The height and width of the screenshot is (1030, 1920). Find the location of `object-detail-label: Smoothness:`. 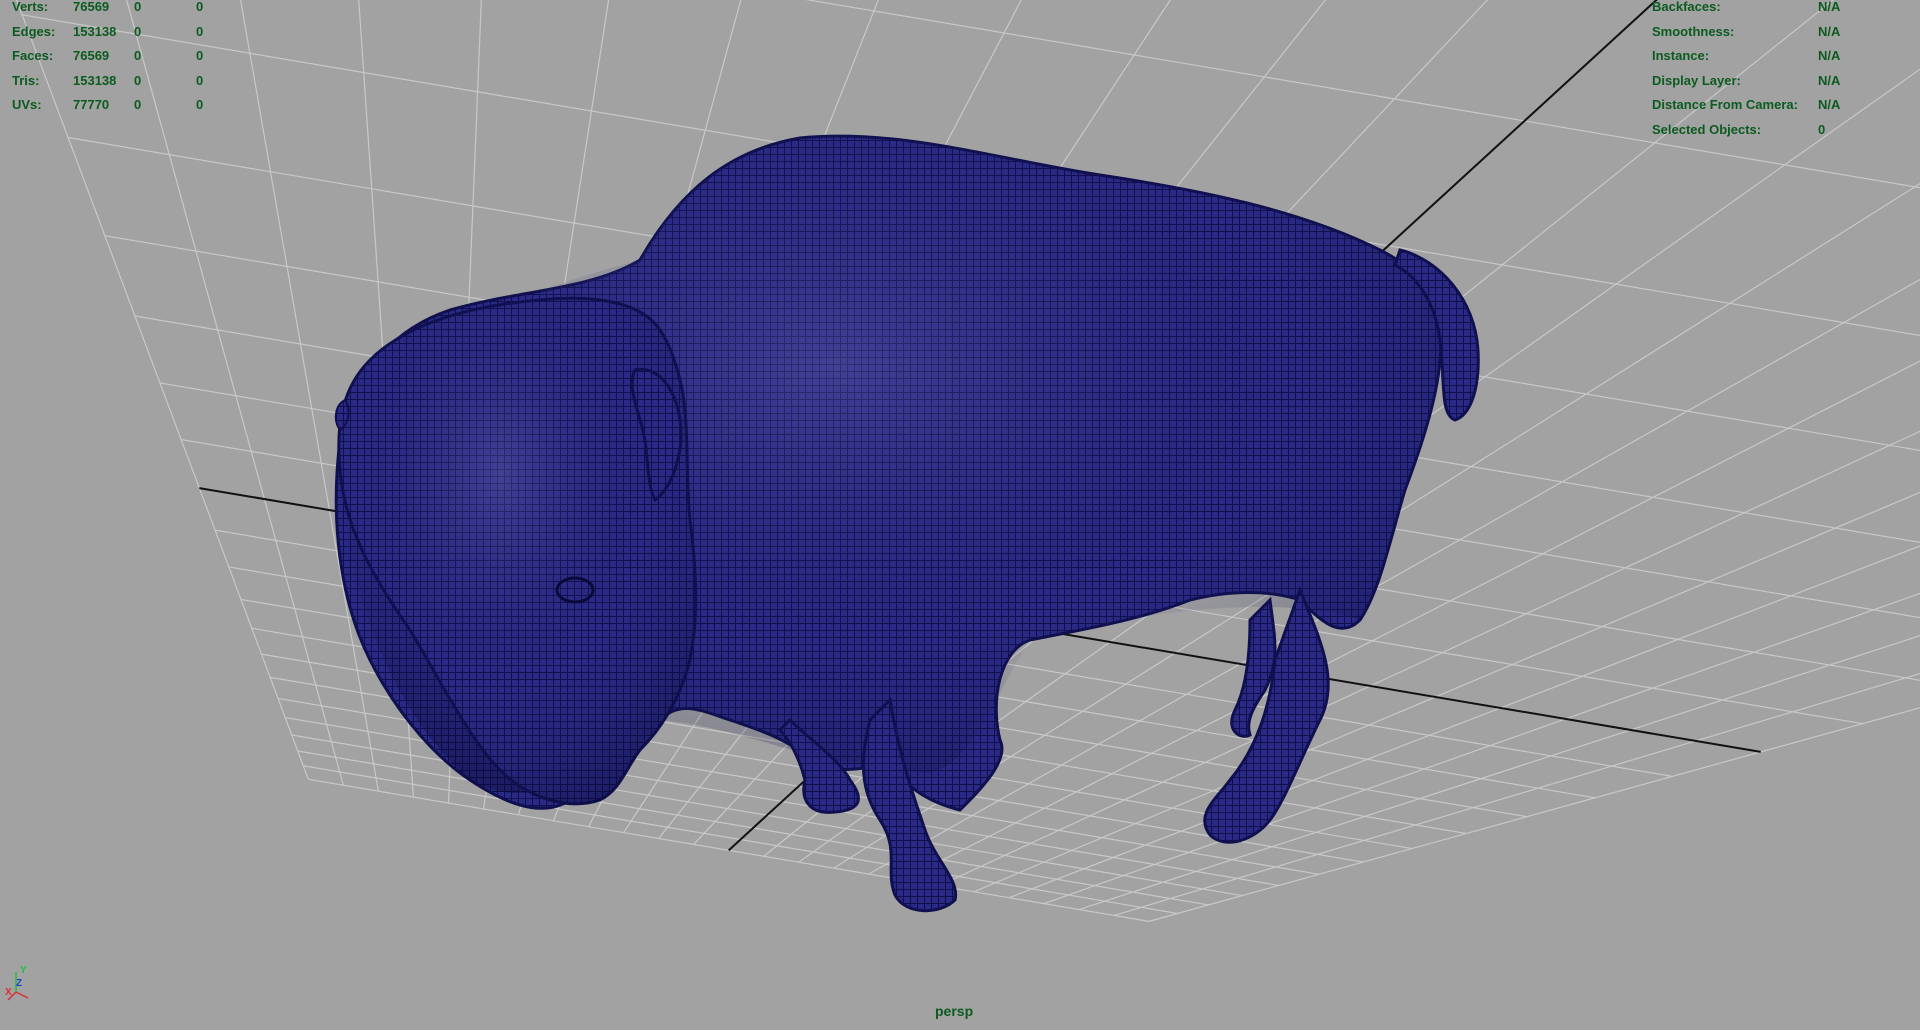

object-detail-label: Smoothness: is located at coordinates (1693, 31).